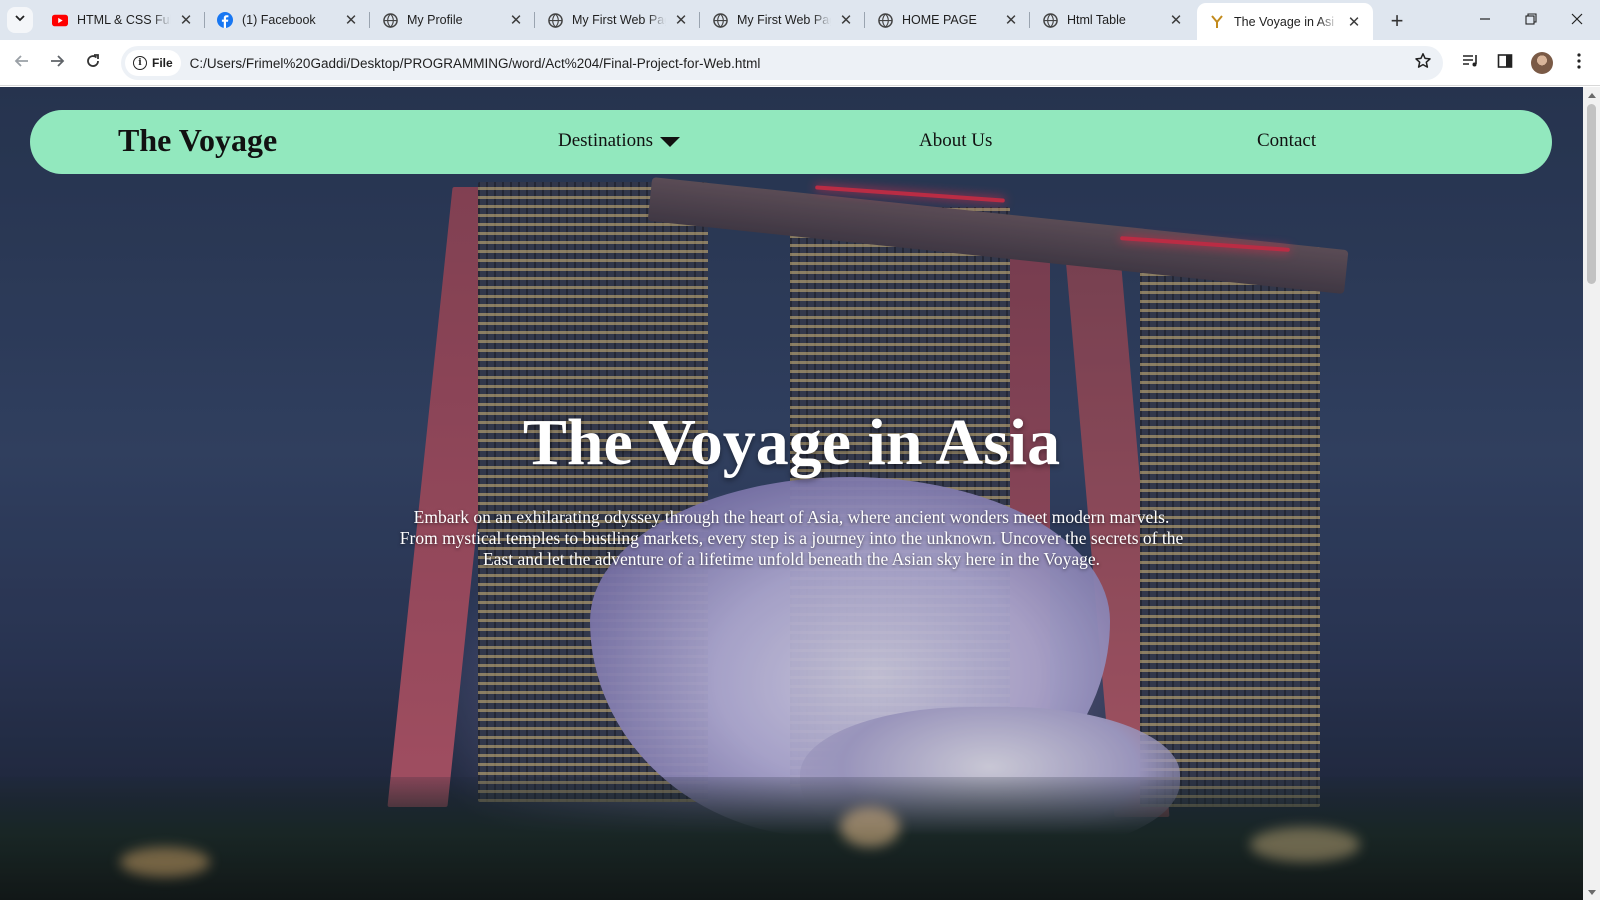  Describe the element at coordinates (162, 63) in the screenshot. I see `site-info-label: File` at that location.